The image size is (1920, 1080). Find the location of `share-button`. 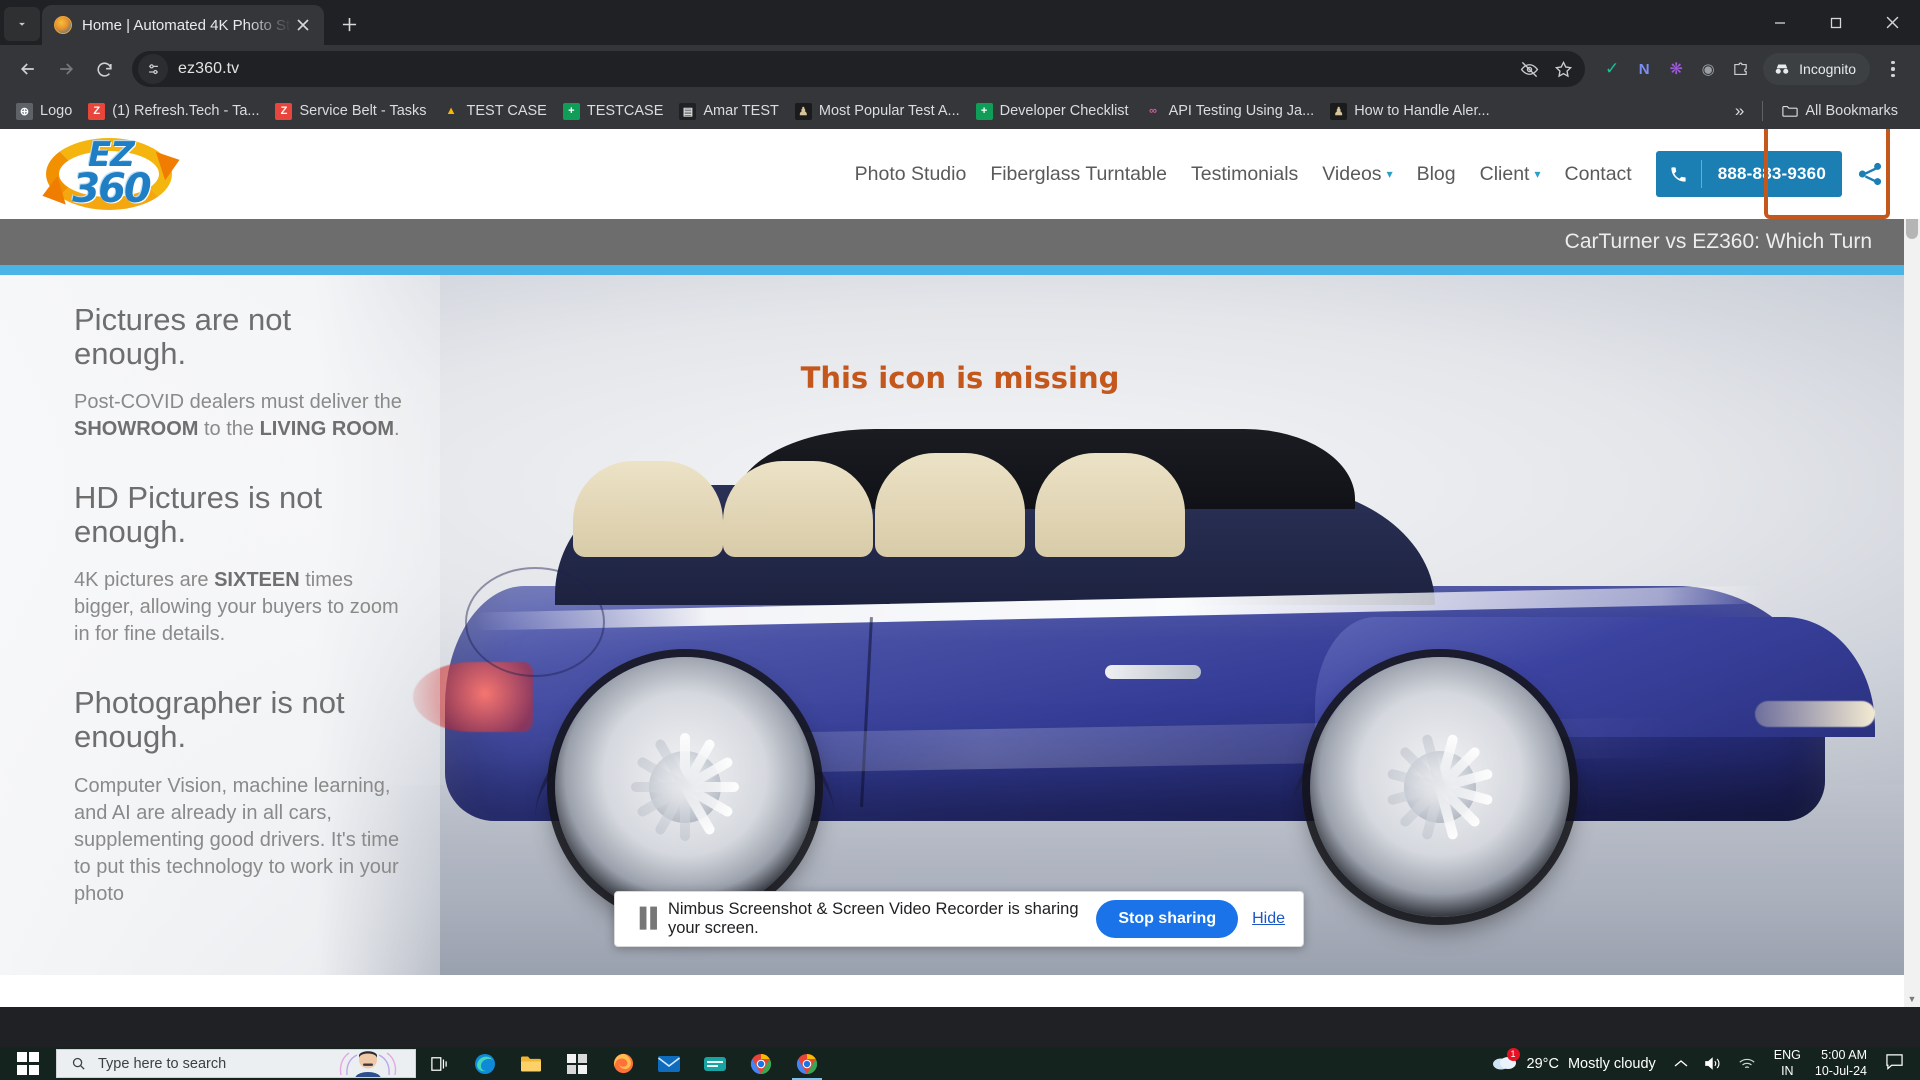

share-button is located at coordinates (1870, 174).